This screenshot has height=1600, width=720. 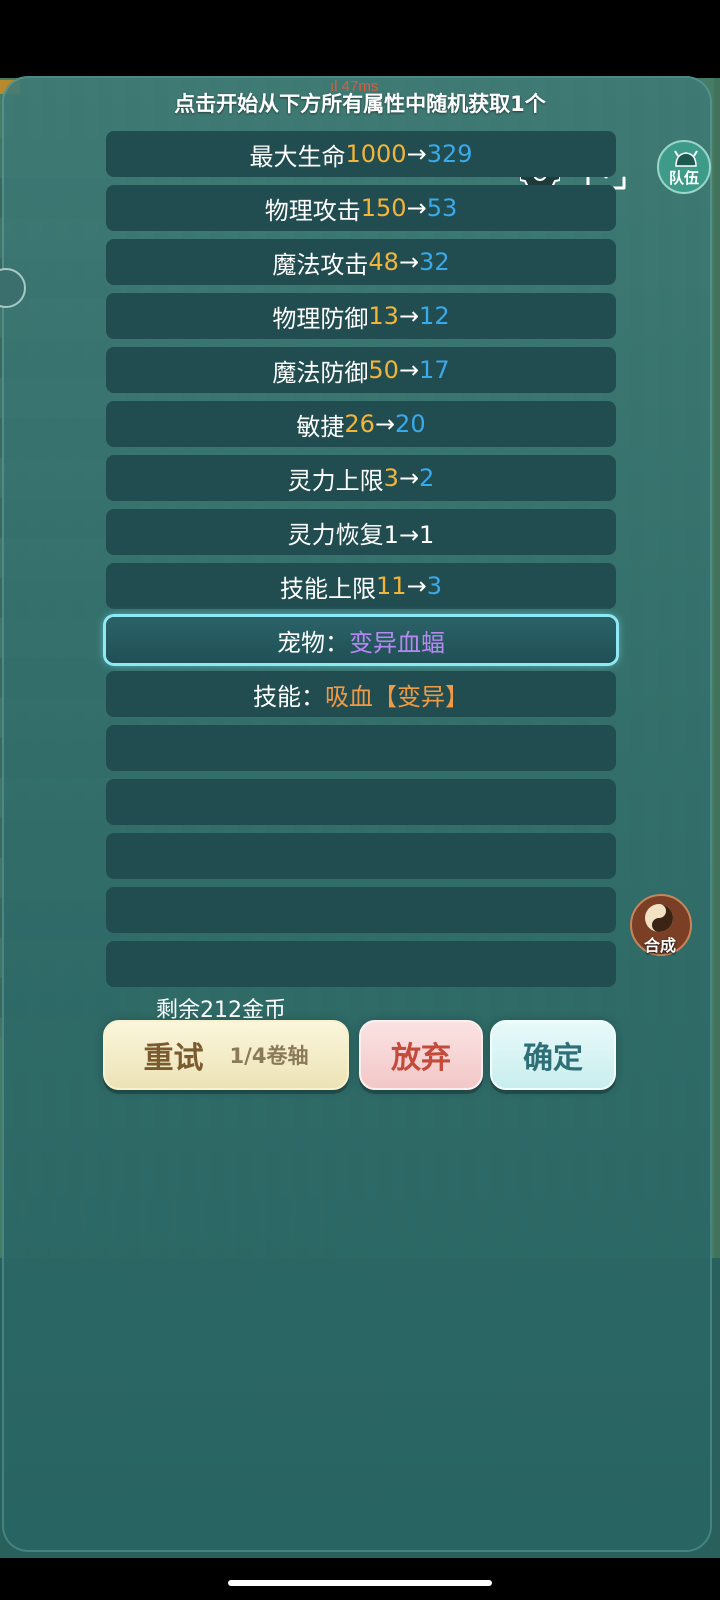 I want to click on attribute-new-value: 20, so click(x=410, y=424).